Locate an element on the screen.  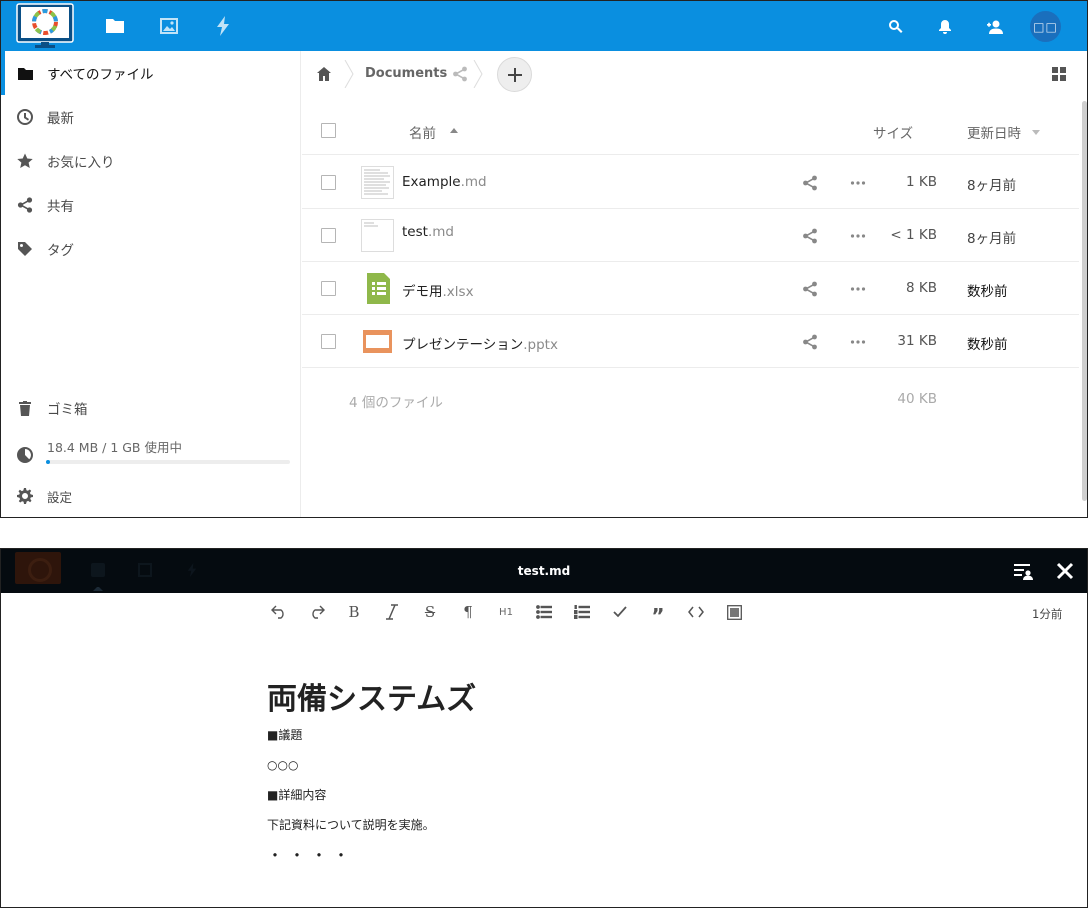
new-file-button is located at coordinates (514, 74).